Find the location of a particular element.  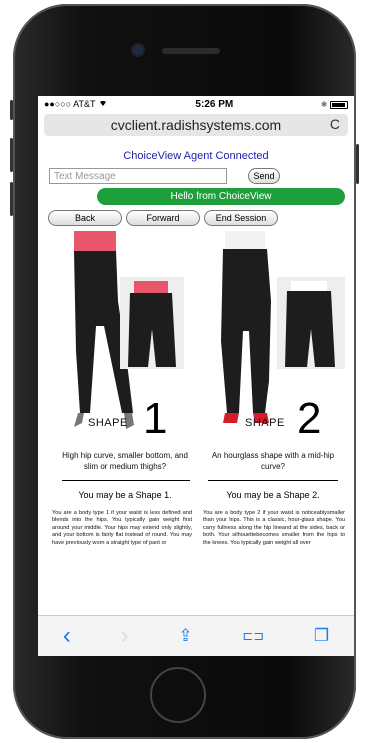

shape2-answer: You may be a Shape 2. is located at coordinates (273, 495).